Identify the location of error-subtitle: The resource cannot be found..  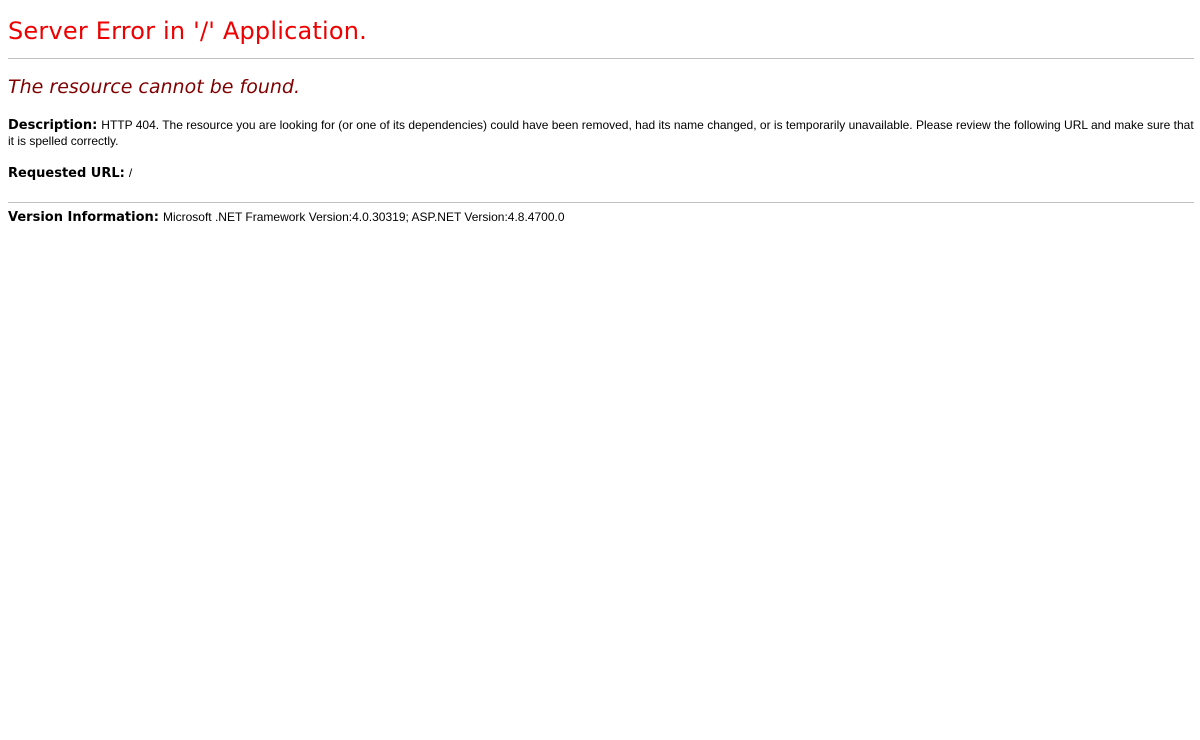
(154, 87).